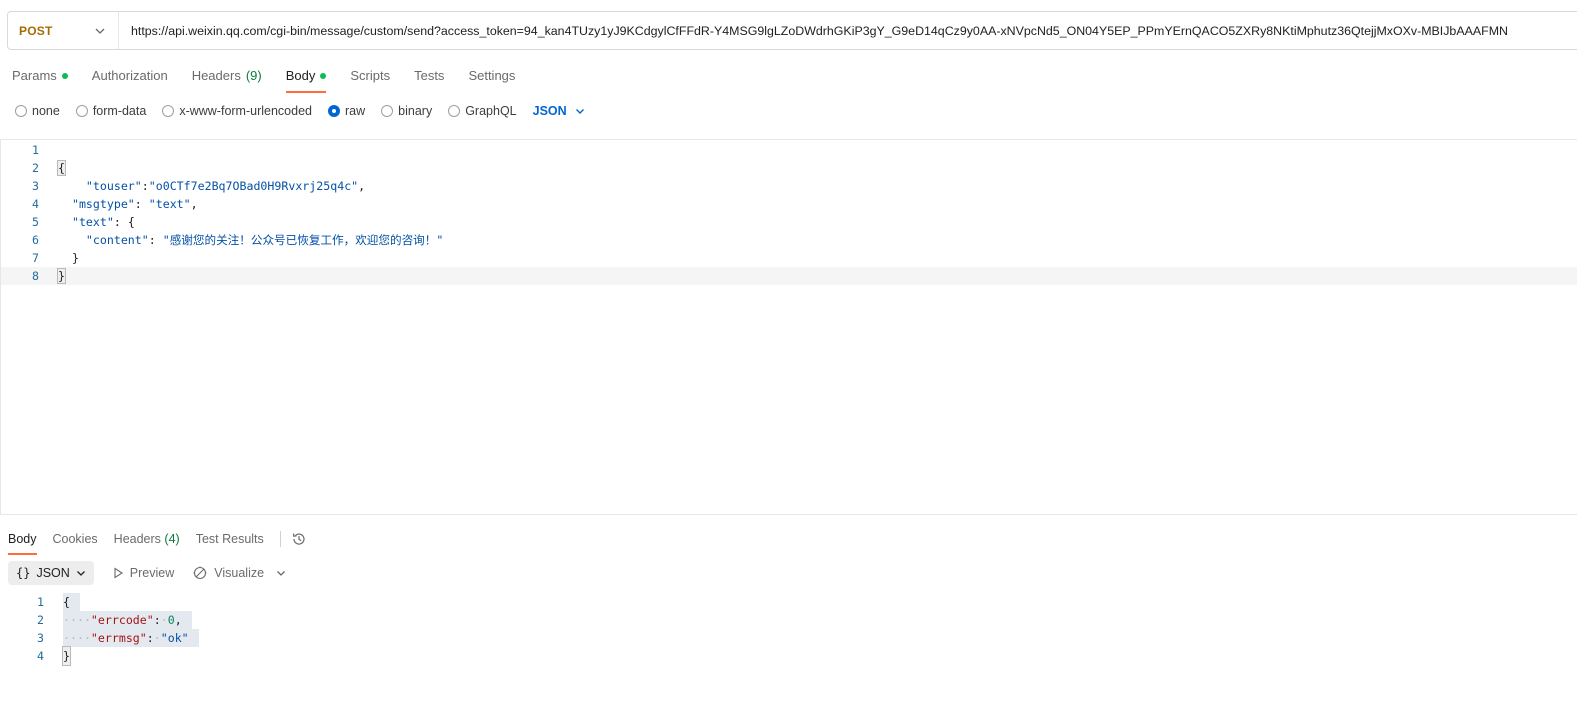 The width and height of the screenshot is (1577, 727). Describe the element at coordinates (789, 240) in the screenshot. I see `code-line: 6 "content": "感谢您的关注！公众号已恢复工作，欢迎您的咨询！"` at that location.